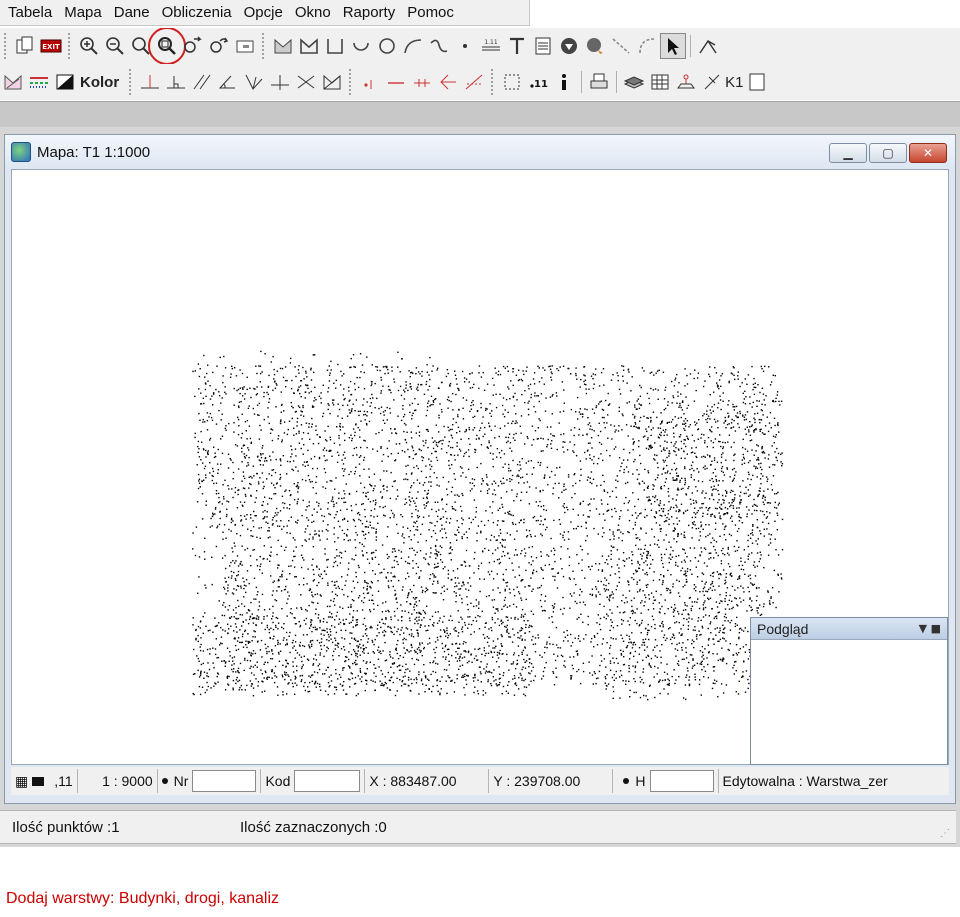  I want to click on status-tools: ▦ ,11, so click(44, 781).